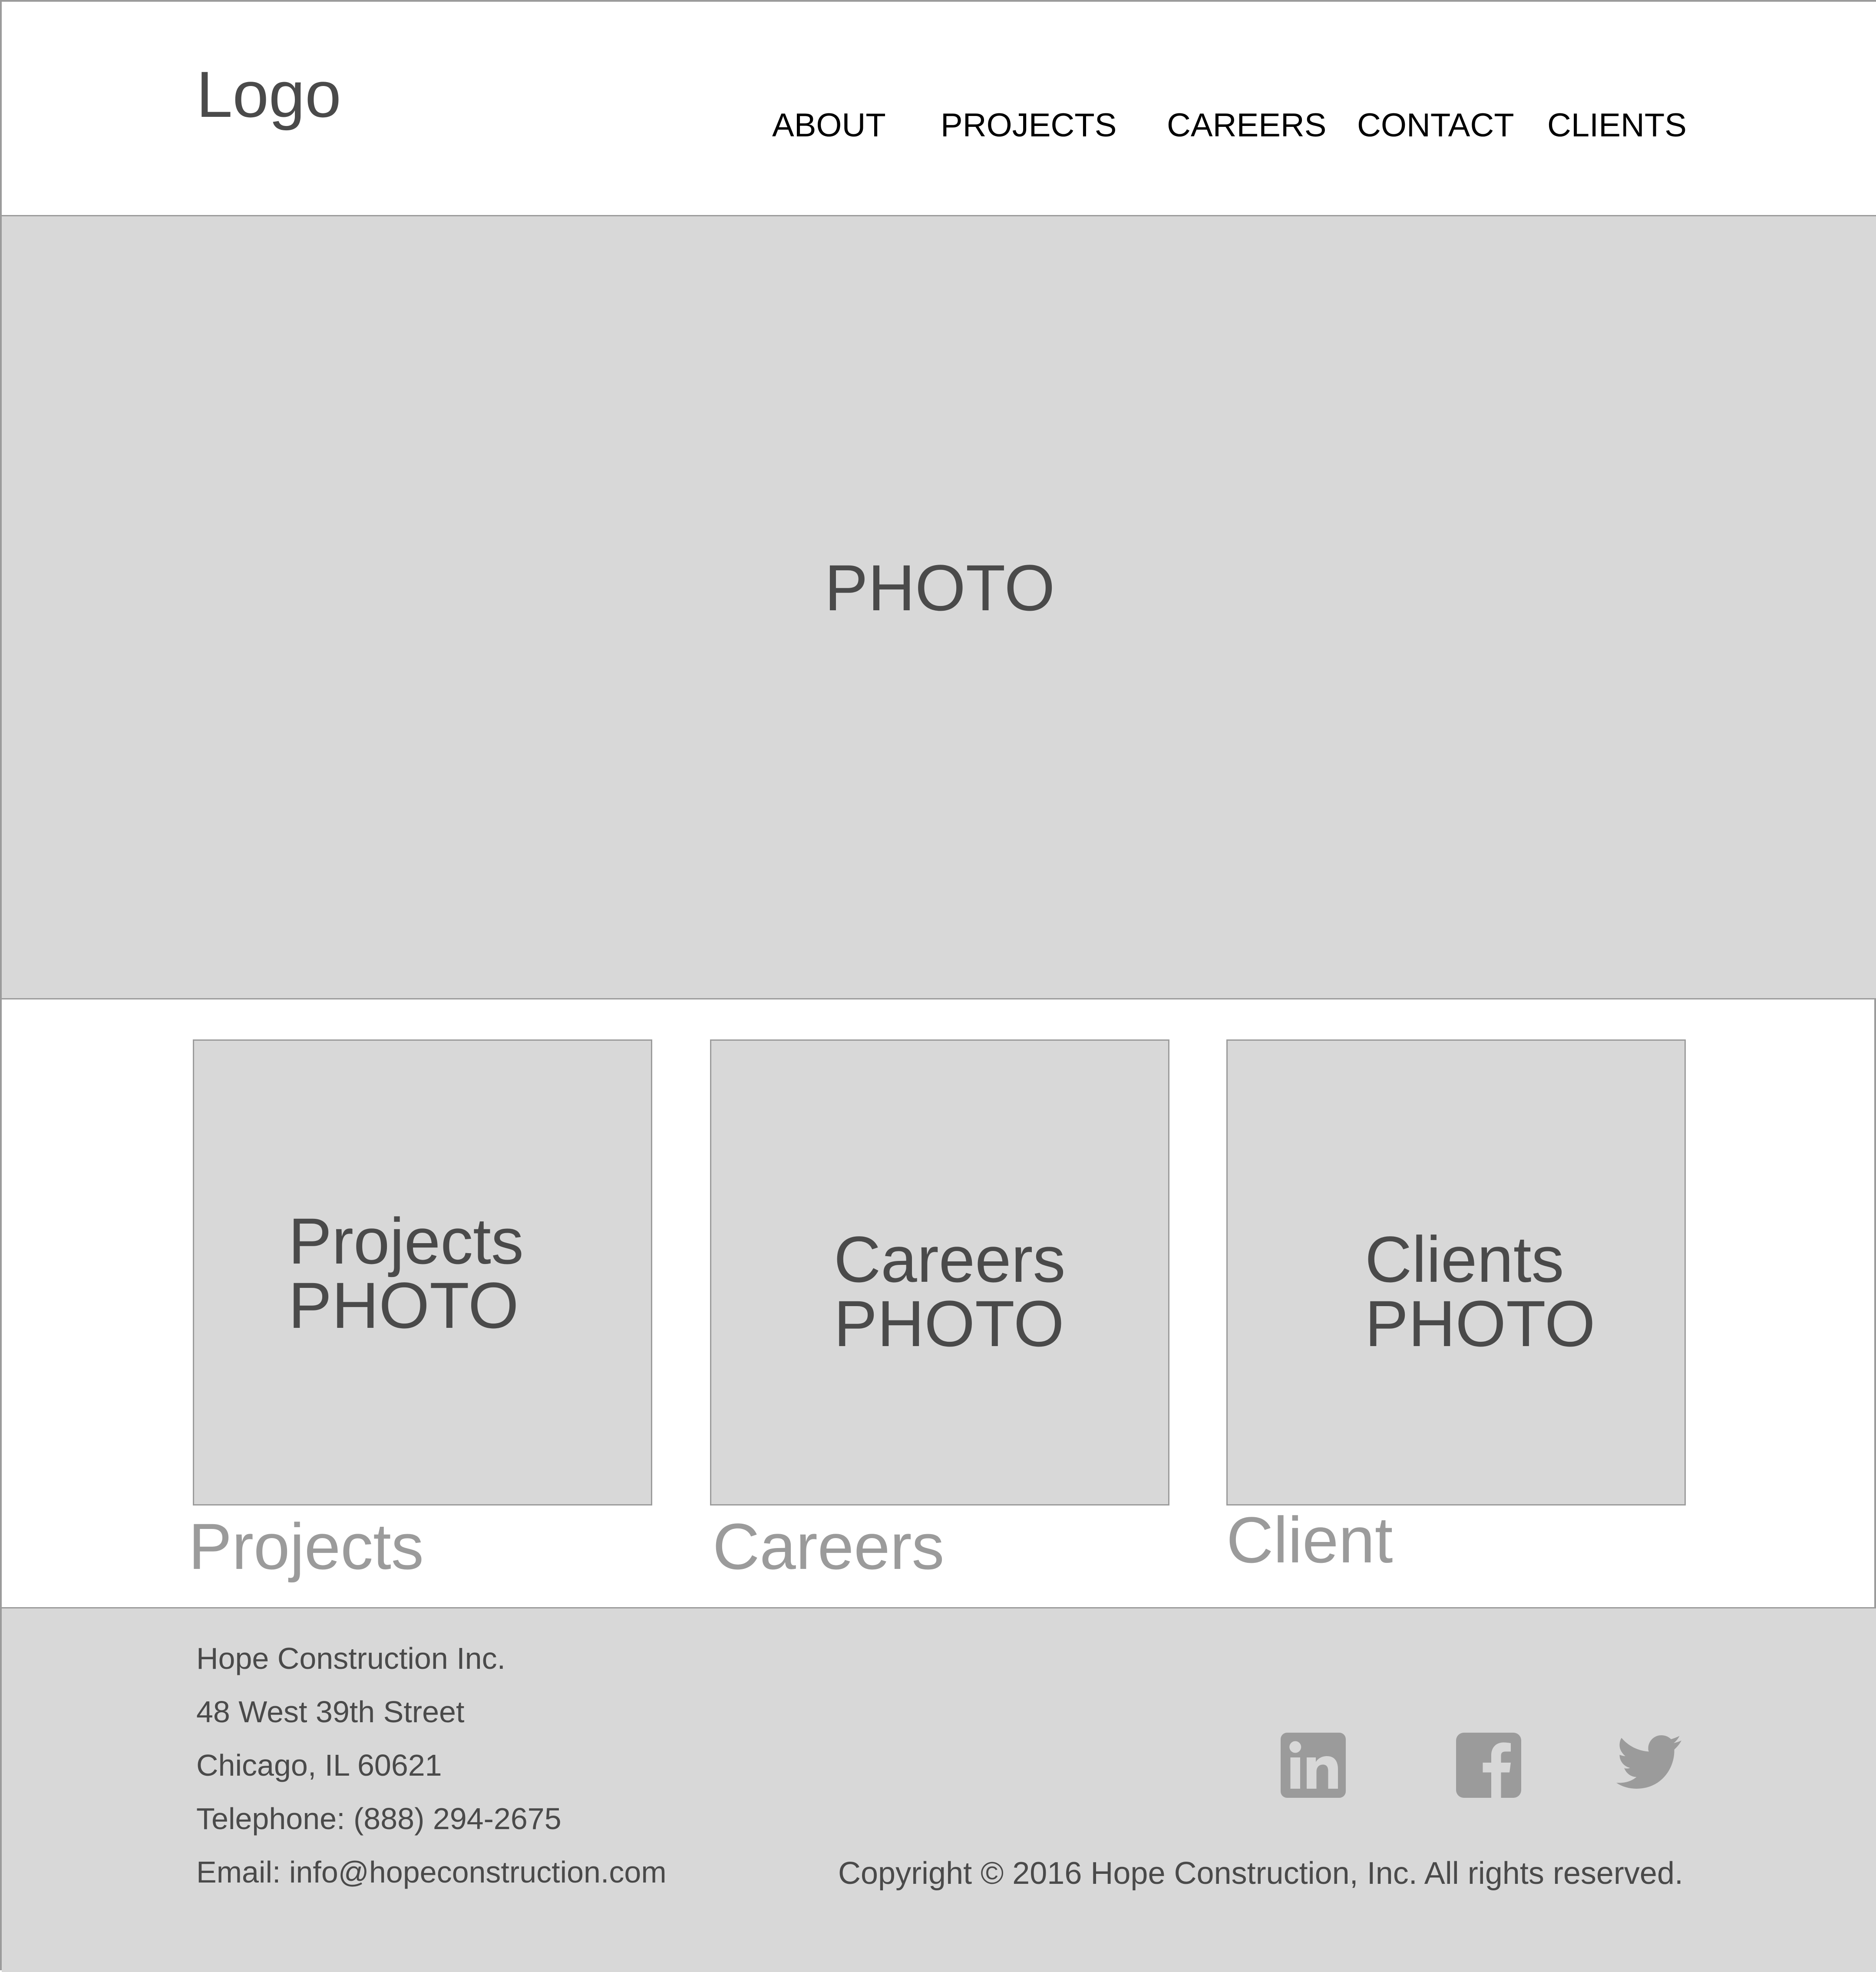 This screenshot has height=1972, width=1876. Describe the element at coordinates (1246, 126) in the screenshot. I see `nav-link-careers: CAREERS` at that location.